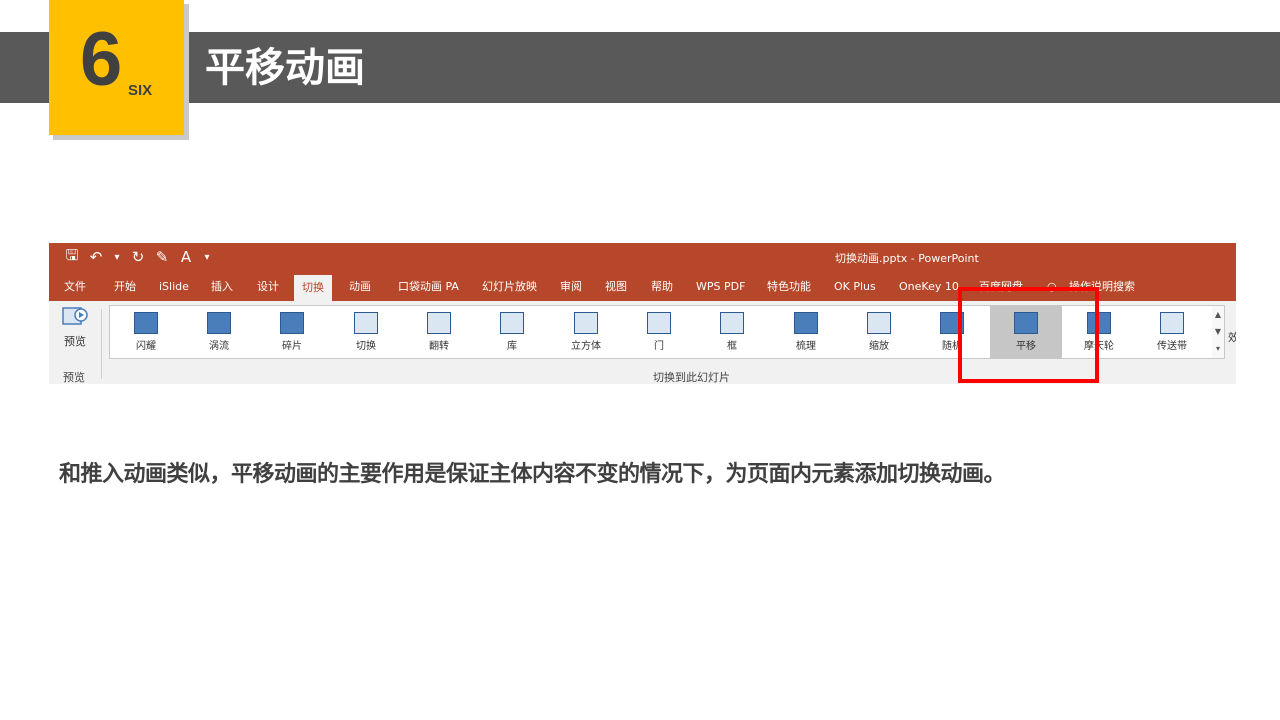 The width and height of the screenshot is (1280, 720). I want to click on transition-box: 框, so click(732, 332).